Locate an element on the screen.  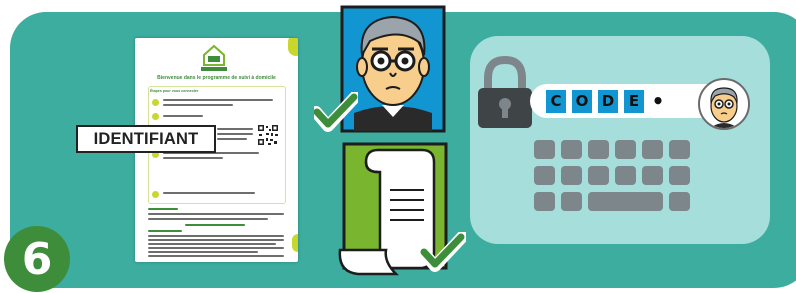
keyboard-spacebar is located at coordinates (625, 201).